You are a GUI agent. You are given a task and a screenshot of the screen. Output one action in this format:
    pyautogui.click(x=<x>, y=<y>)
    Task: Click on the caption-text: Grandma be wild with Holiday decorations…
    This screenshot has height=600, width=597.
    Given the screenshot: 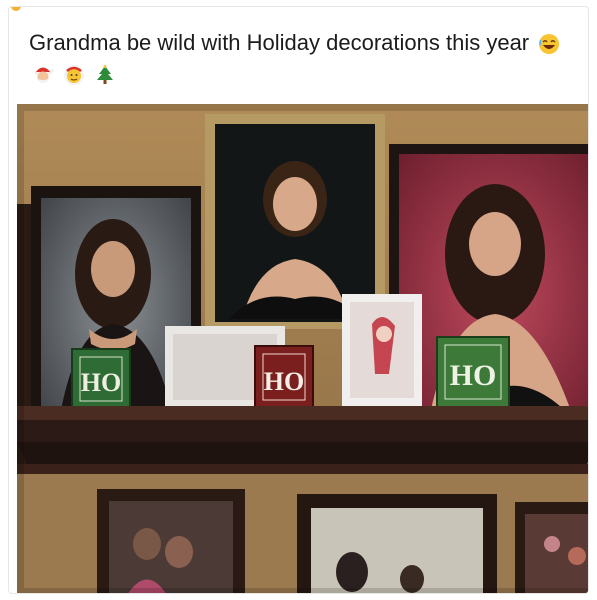 What is the action you would take?
    pyautogui.click(x=279, y=42)
    